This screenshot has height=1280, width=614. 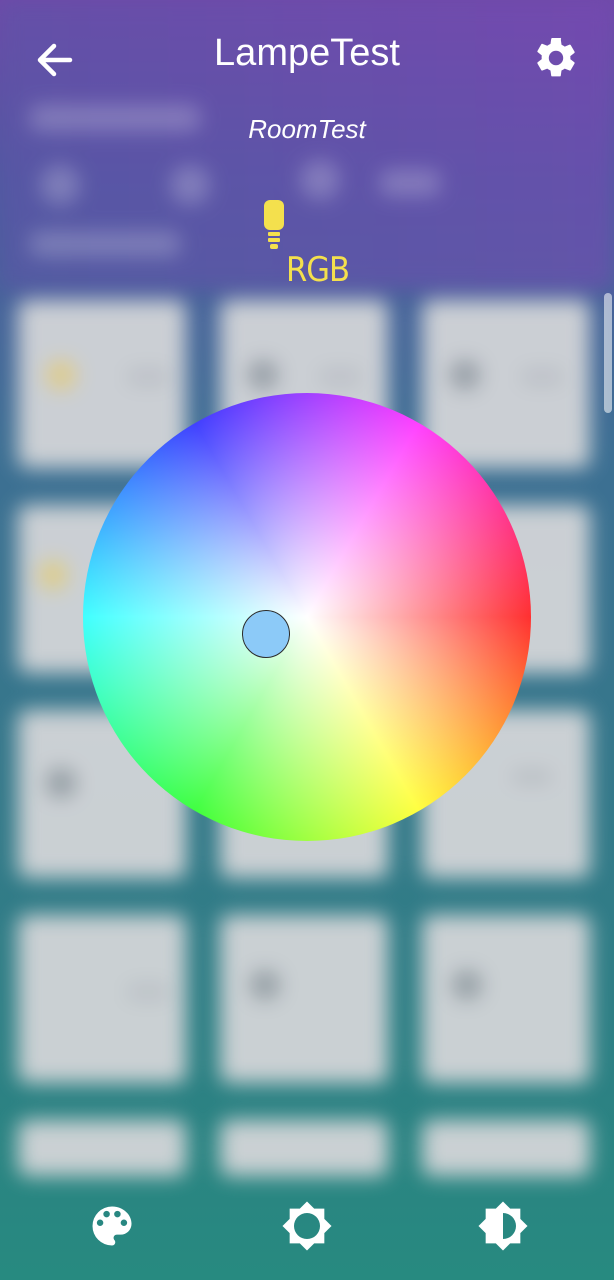 I want to click on color-tab-button, so click(x=112, y=1226).